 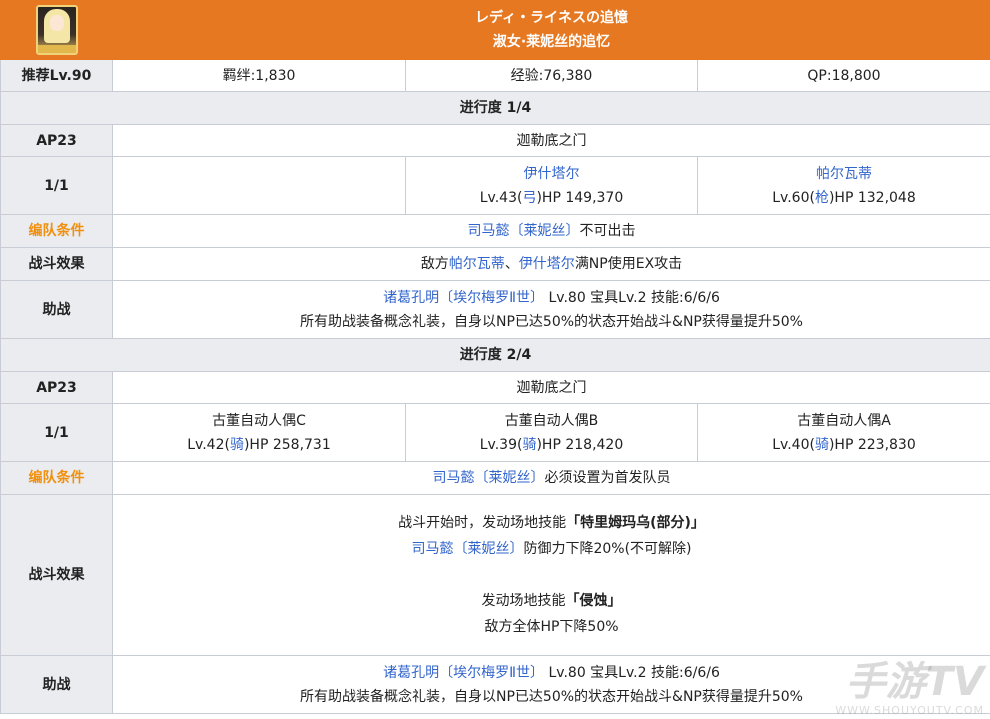 I want to click on team-condition-row-2: 编队条件 司马懿〔莱妮丝〕必须设置为首发队员, so click(x=495, y=478).